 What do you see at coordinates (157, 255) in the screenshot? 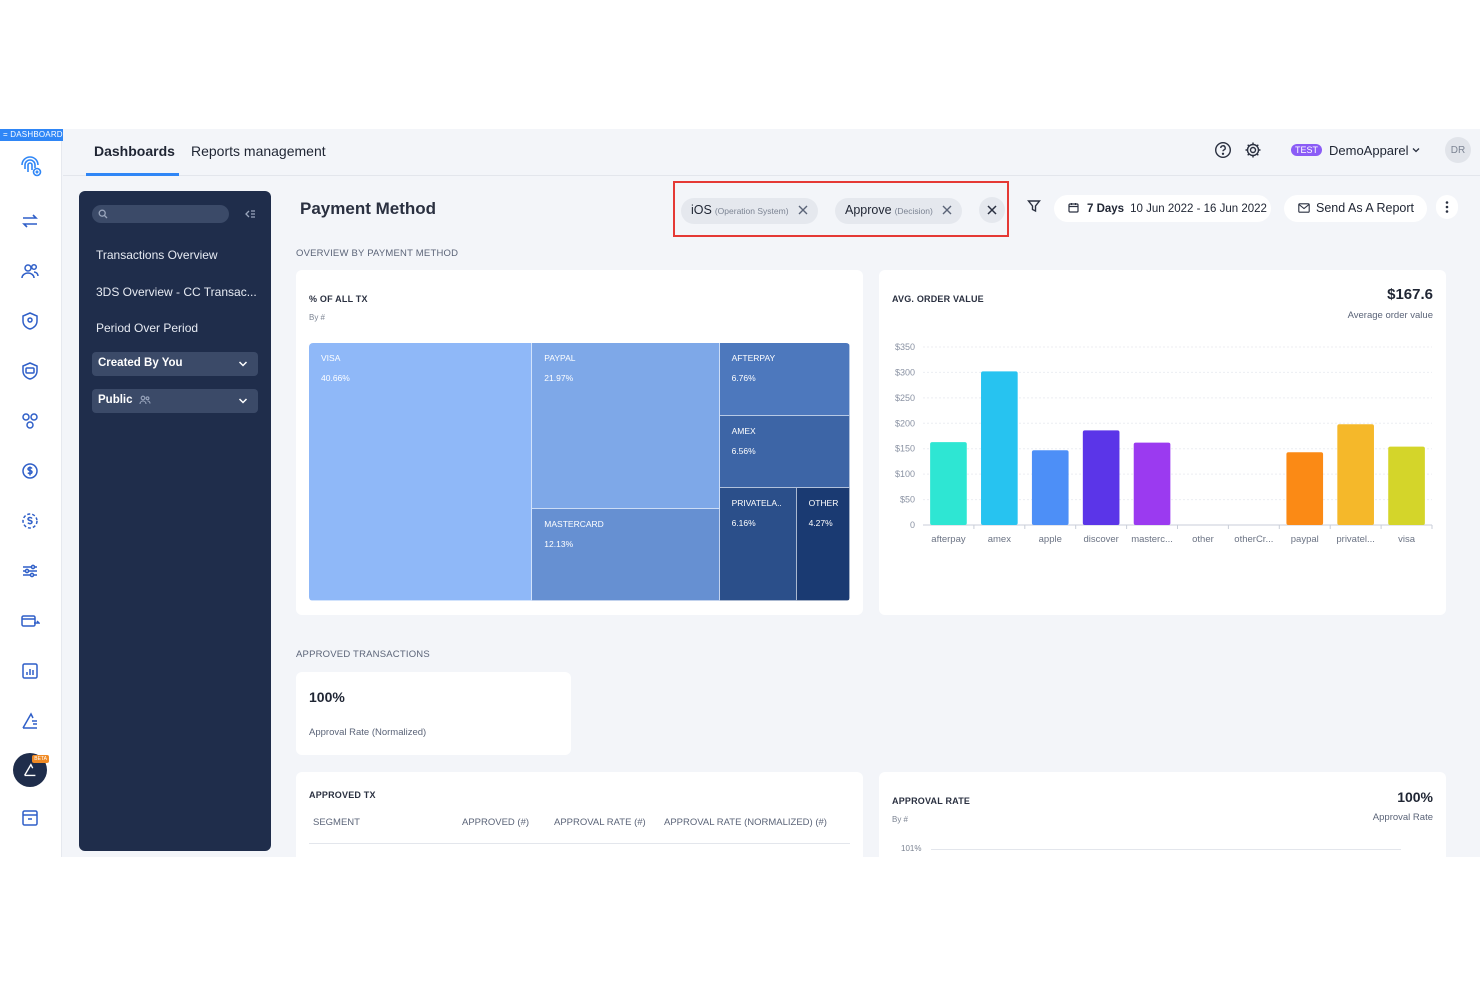
I see `sidebar-item-transactions-overview: Transactions Overview` at bounding box center [157, 255].